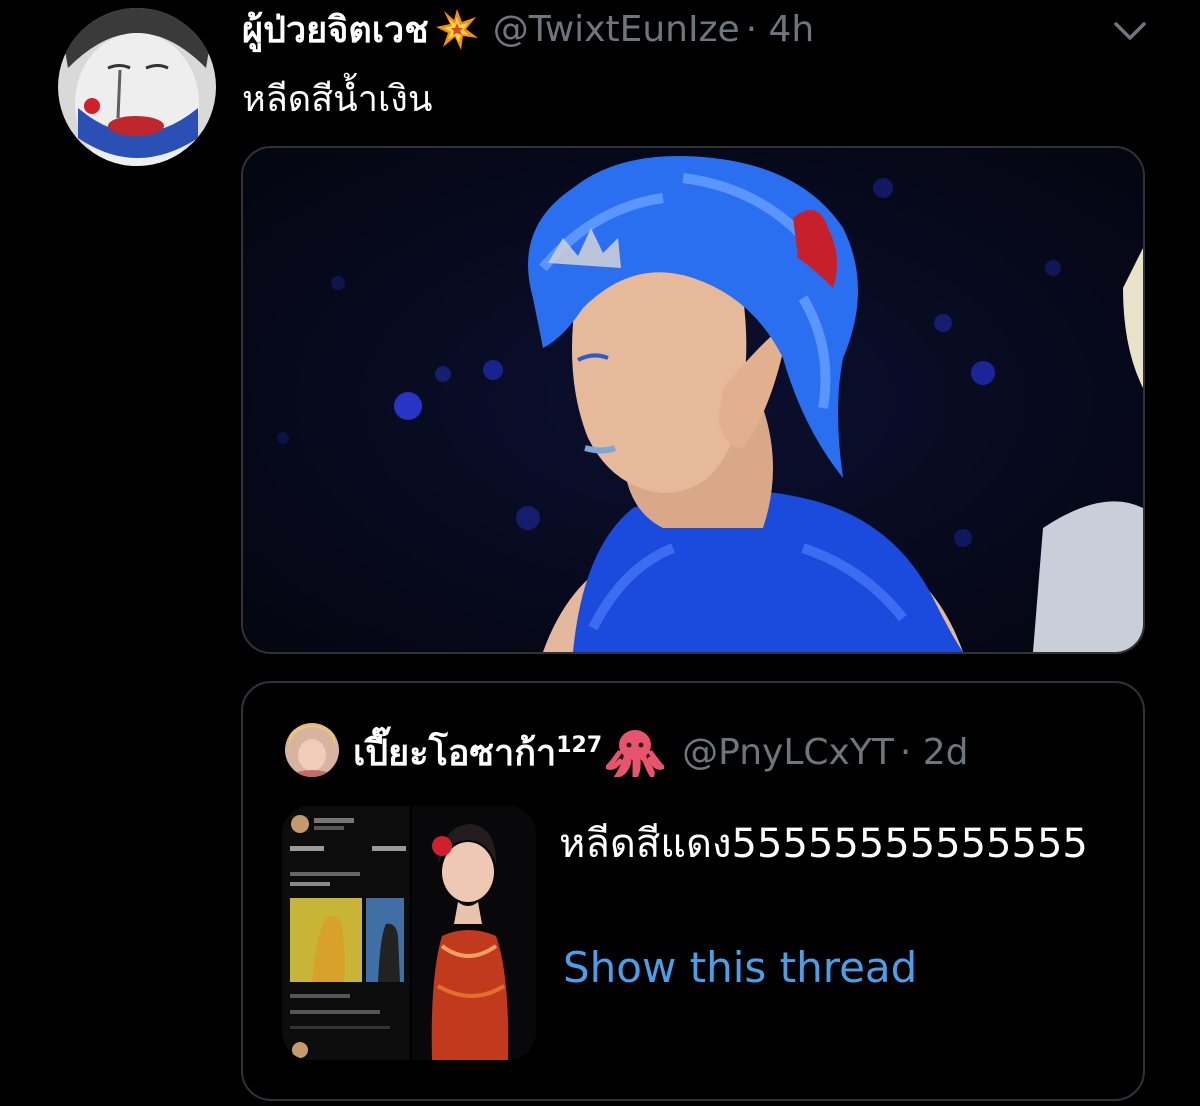  Describe the element at coordinates (409, 933) in the screenshot. I see `quoted-tweet-image` at that location.